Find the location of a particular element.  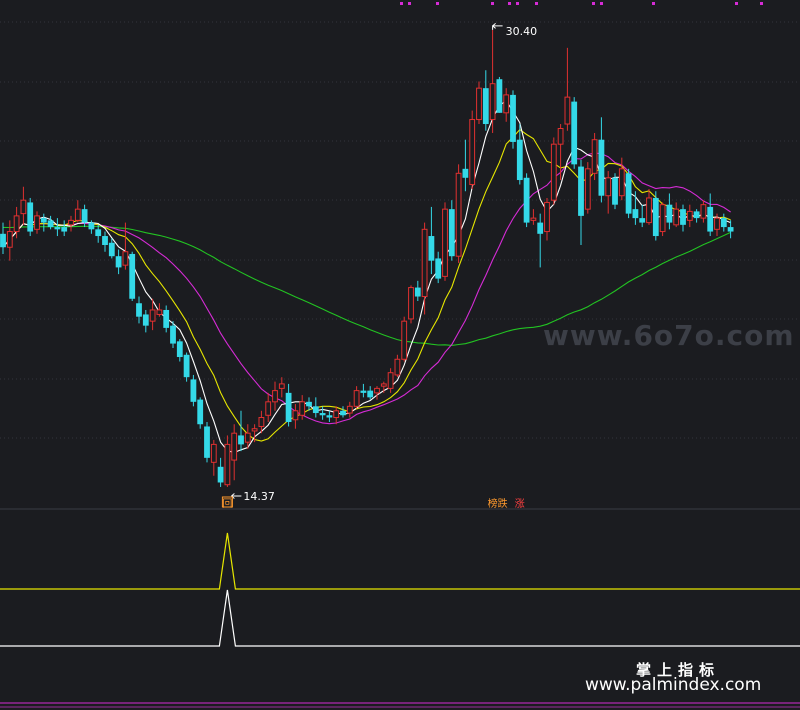

high-price-label: 30.40 is located at coordinates (521, 31).